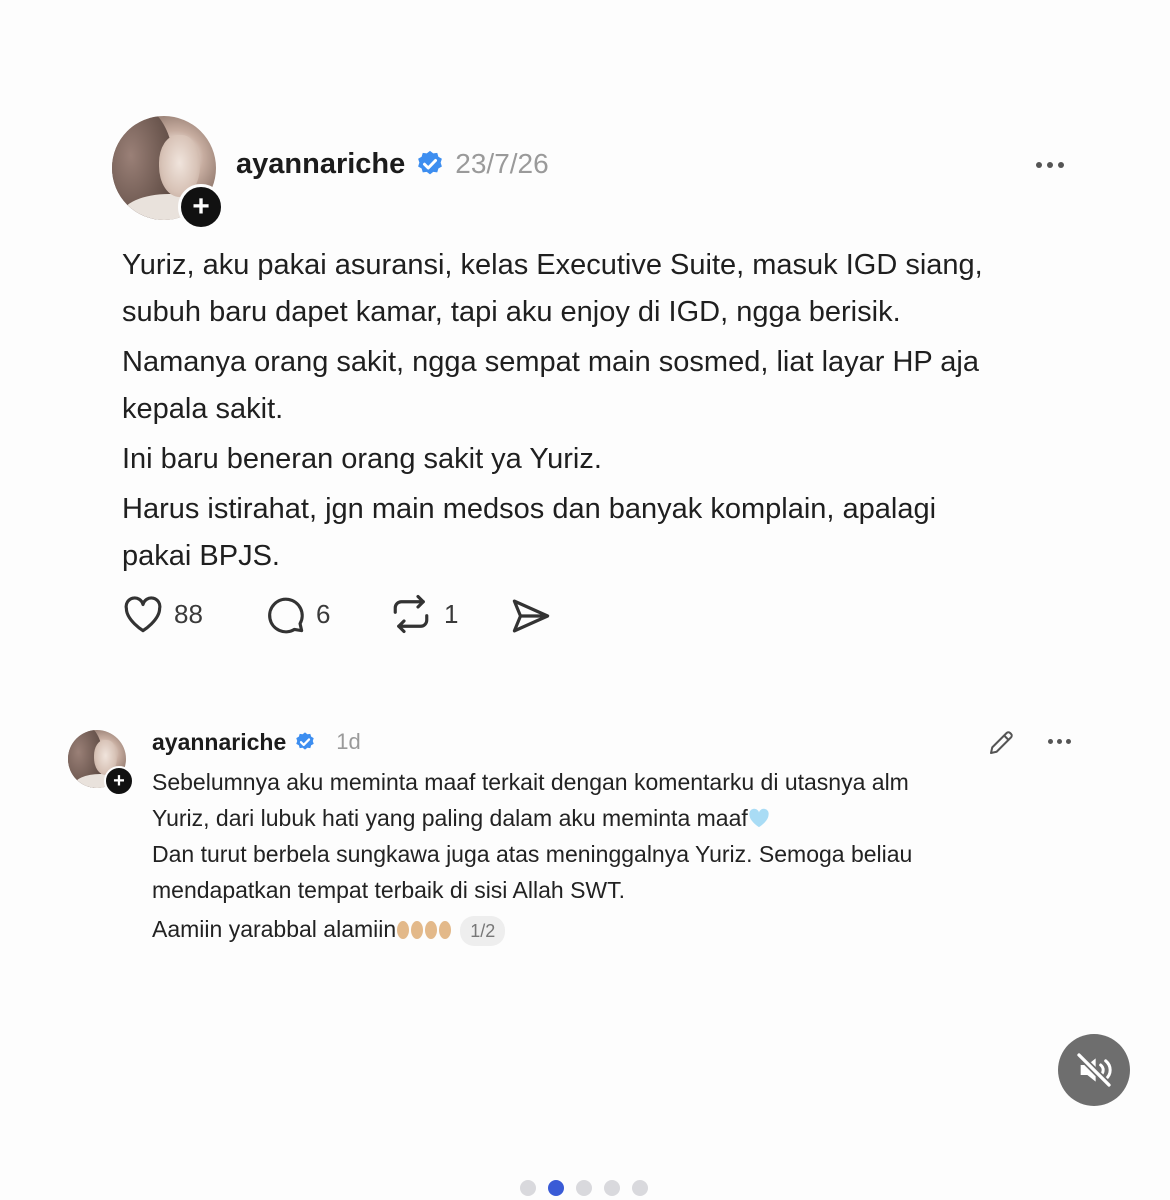 This screenshot has width=1170, height=1200. What do you see at coordinates (348, 741) in the screenshot?
I see `comment-timestamp: 1d` at bounding box center [348, 741].